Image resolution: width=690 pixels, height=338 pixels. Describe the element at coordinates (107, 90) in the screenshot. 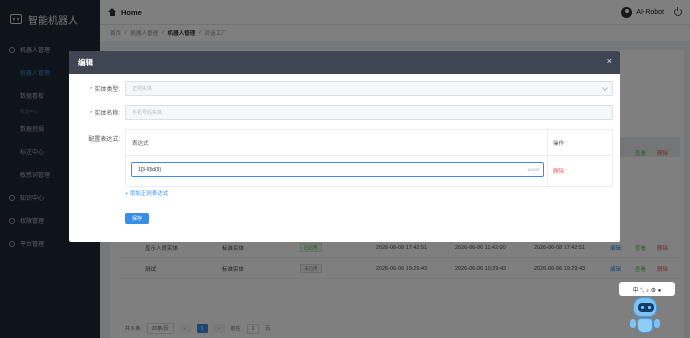

I see `entity-type-label-text: 实体类型:` at that location.